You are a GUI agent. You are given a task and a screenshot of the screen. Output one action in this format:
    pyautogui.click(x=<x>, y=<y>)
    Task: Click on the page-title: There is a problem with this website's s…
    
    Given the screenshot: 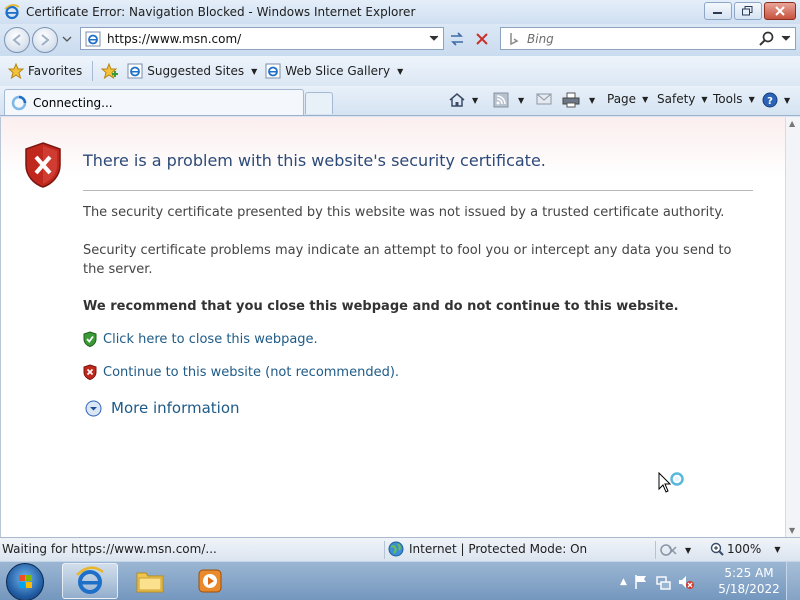 What is the action you would take?
    pyautogui.click(x=314, y=160)
    